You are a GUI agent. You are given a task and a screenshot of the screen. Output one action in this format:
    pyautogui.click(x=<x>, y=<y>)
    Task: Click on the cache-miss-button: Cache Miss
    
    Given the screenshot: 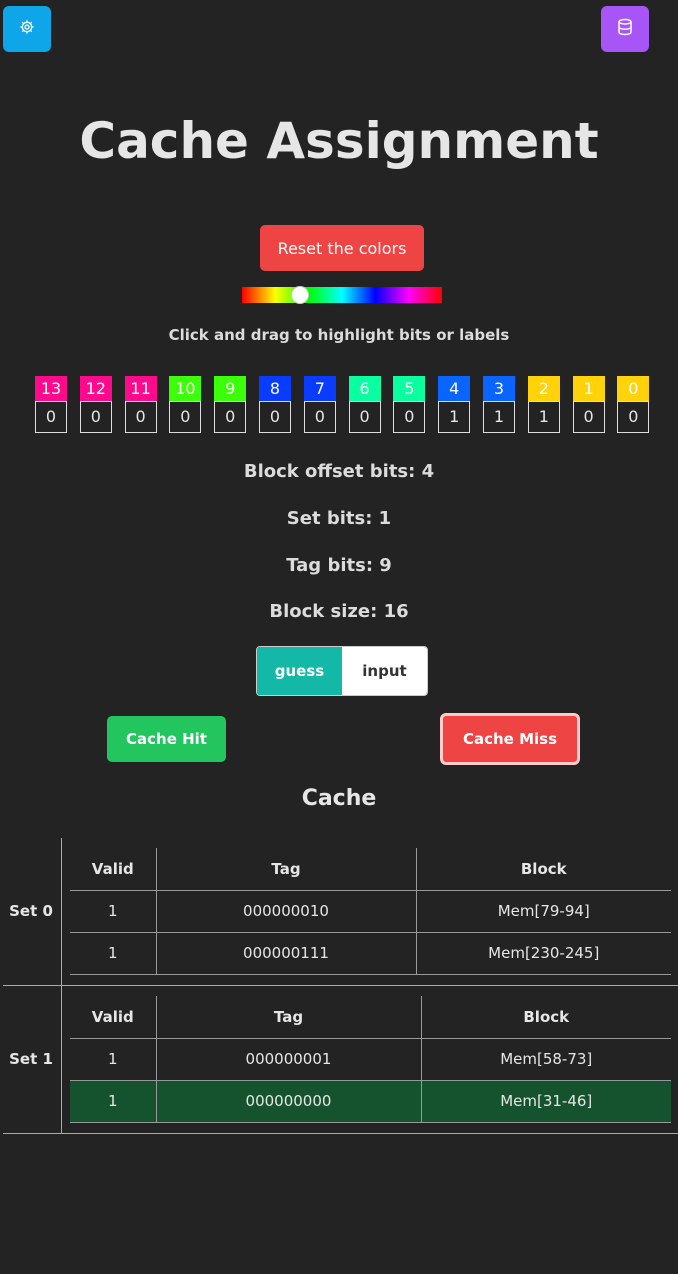 What is the action you would take?
    pyautogui.click(x=510, y=739)
    